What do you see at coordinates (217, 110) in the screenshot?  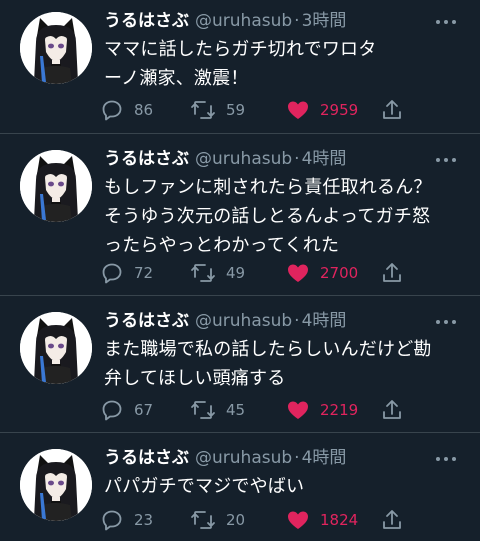 I see `retweet-button: 59` at bounding box center [217, 110].